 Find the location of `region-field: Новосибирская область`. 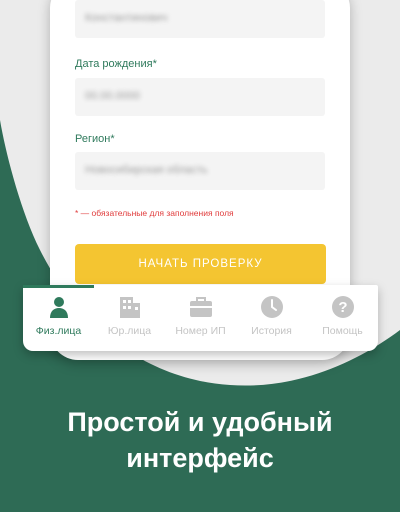

region-field: Новосибирская область is located at coordinates (200, 171).